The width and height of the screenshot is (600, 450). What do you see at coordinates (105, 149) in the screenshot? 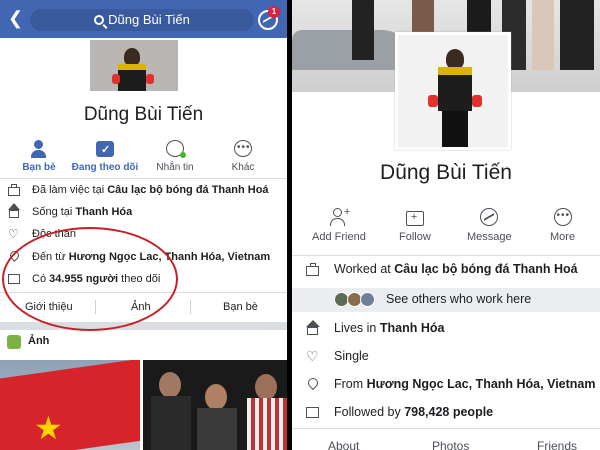
I see `following-icon: ✓` at bounding box center [105, 149].